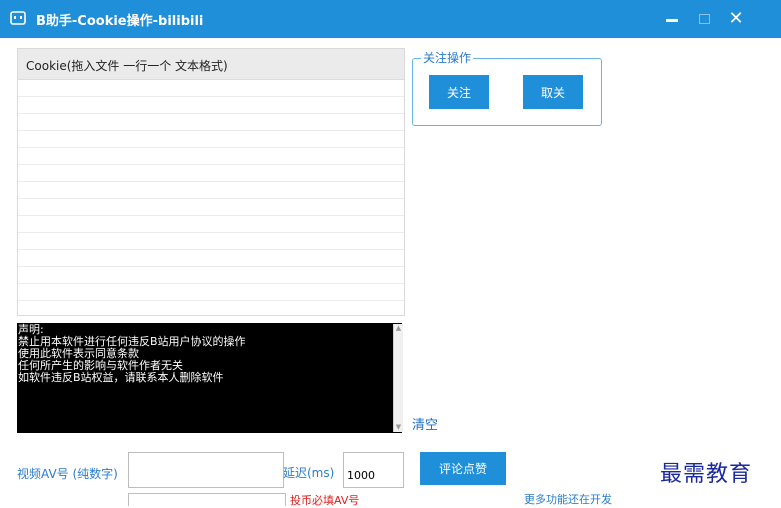 This screenshot has height=508, width=781. Describe the element at coordinates (425, 423) in the screenshot. I see `clear-link: 清空` at that location.